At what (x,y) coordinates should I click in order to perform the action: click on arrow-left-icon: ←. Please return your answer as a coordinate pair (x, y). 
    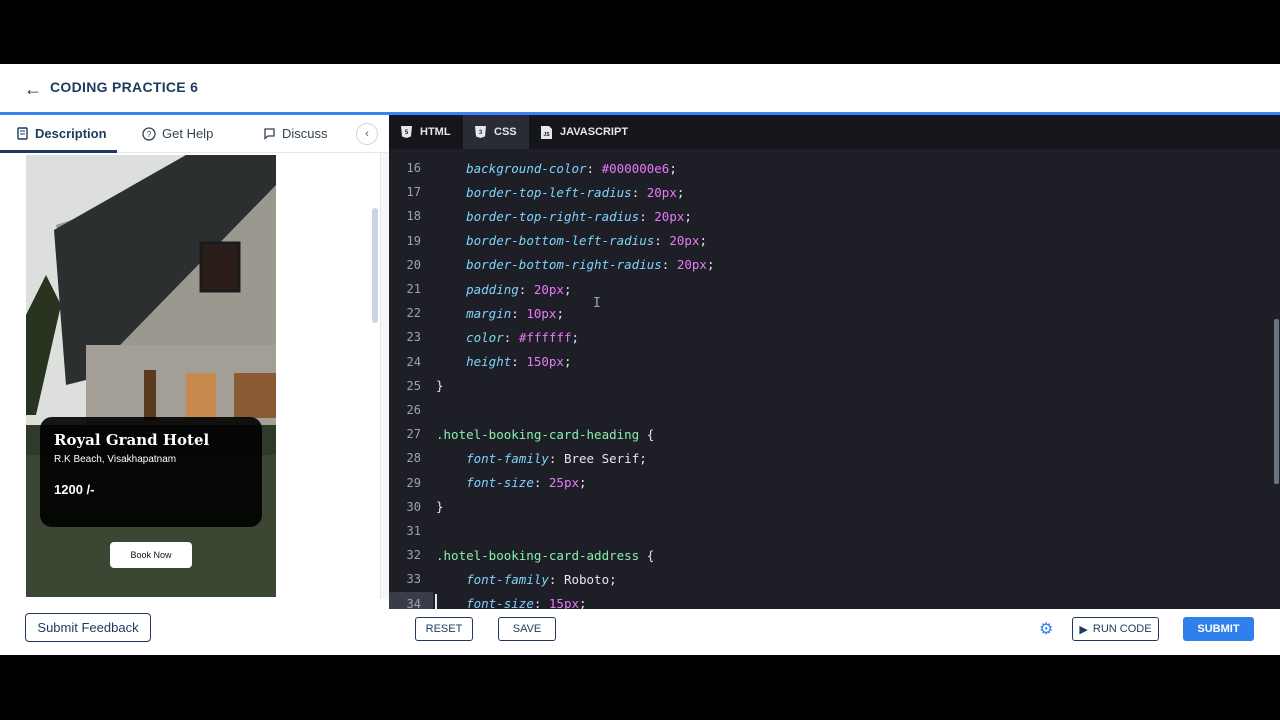
    Looking at the image, I should click on (33, 89).